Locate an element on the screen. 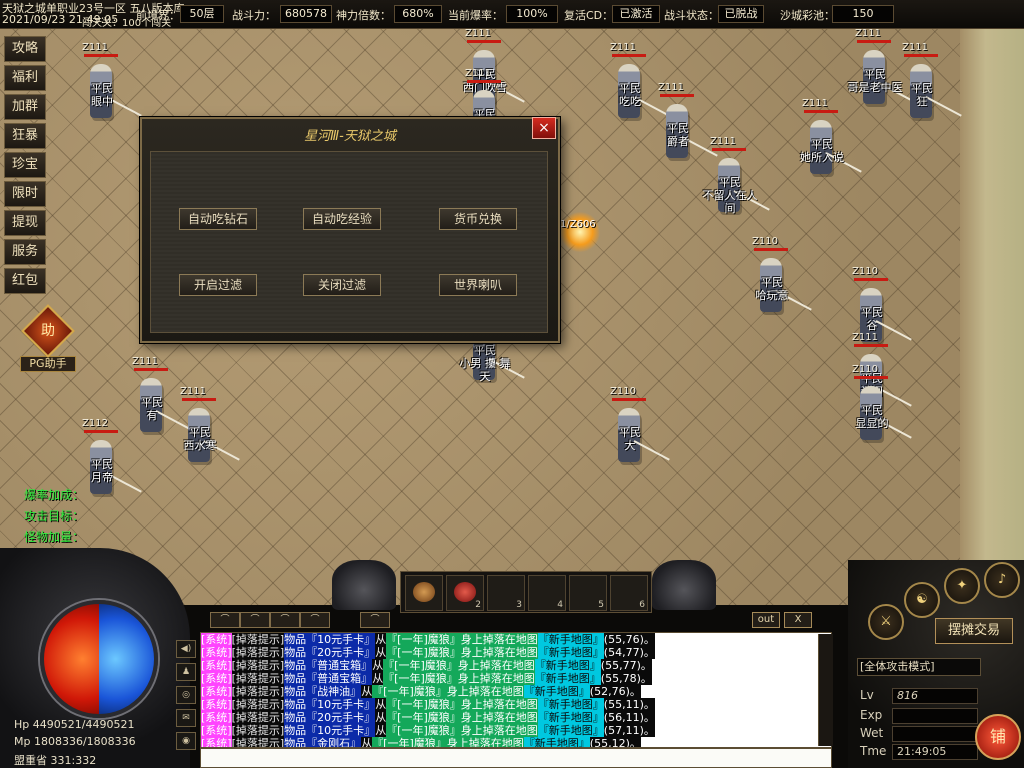 This screenshot has height=768, width=1024. chat-tab-4: ⌒ is located at coordinates (315, 620).